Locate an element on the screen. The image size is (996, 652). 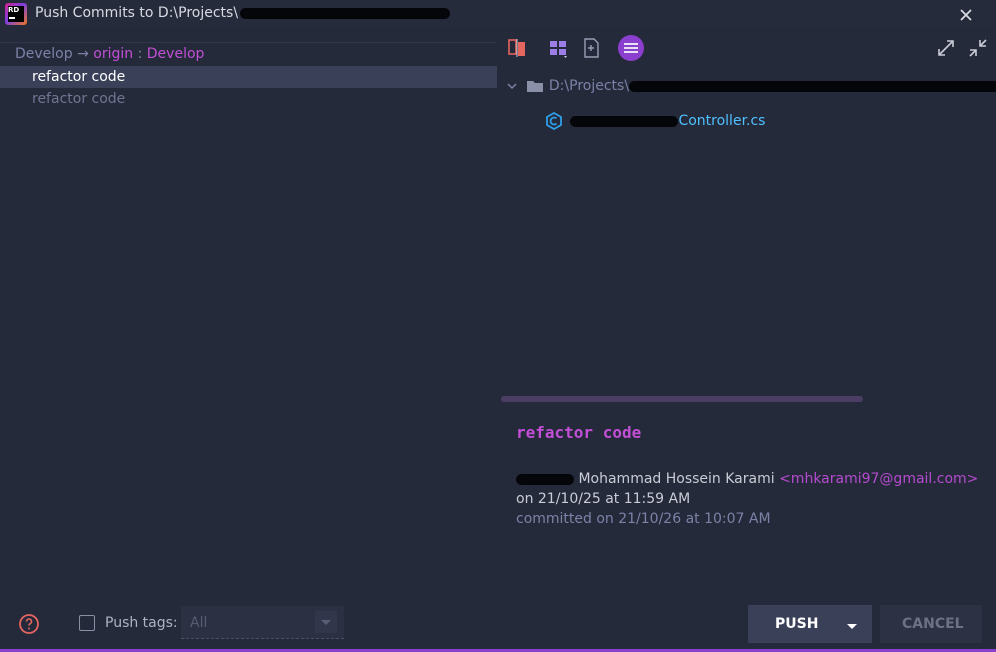
push-button: PUSH is located at coordinates (810, 624).